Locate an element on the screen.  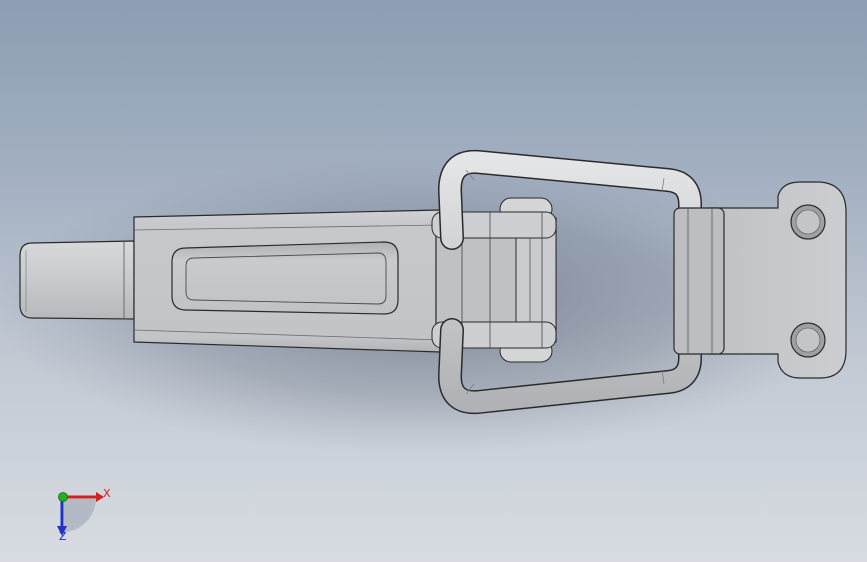
x-axis-label: X is located at coordinates (107, 493).